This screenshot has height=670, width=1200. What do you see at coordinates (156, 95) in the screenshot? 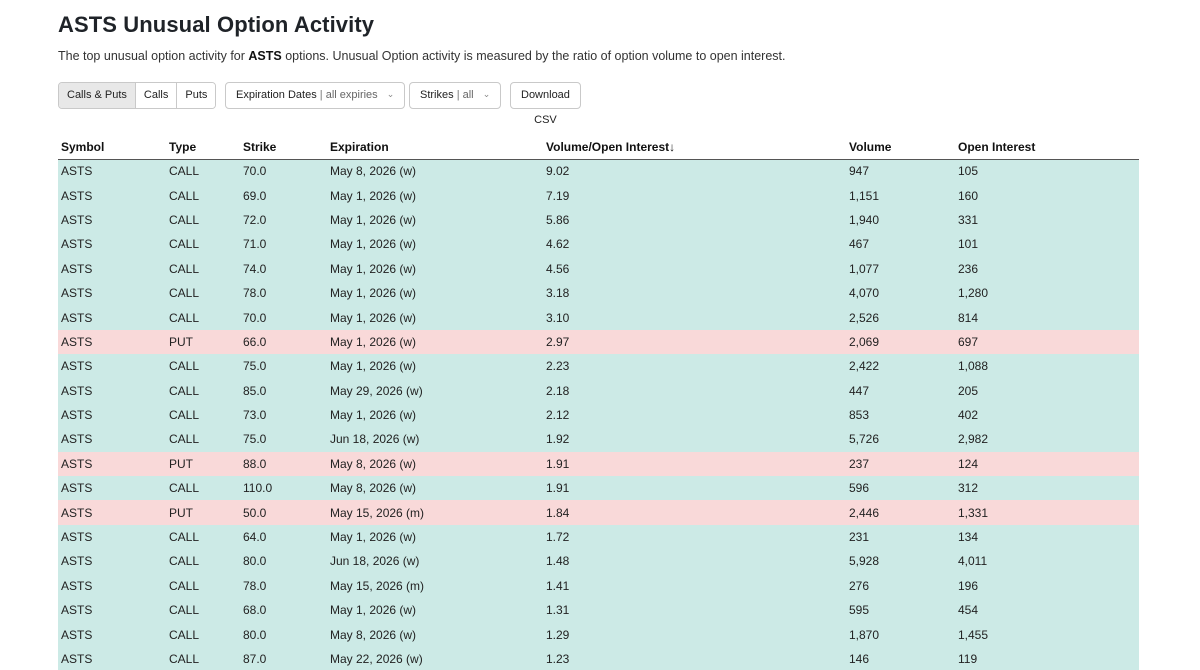
I see `filter-calls: Calls` at bounding box center [156, 95].